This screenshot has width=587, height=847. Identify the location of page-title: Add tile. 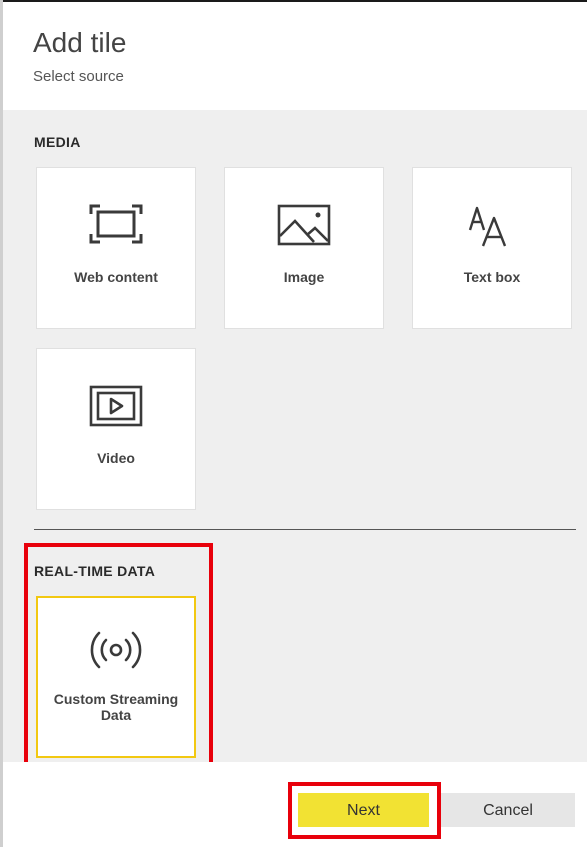
(80, 42).